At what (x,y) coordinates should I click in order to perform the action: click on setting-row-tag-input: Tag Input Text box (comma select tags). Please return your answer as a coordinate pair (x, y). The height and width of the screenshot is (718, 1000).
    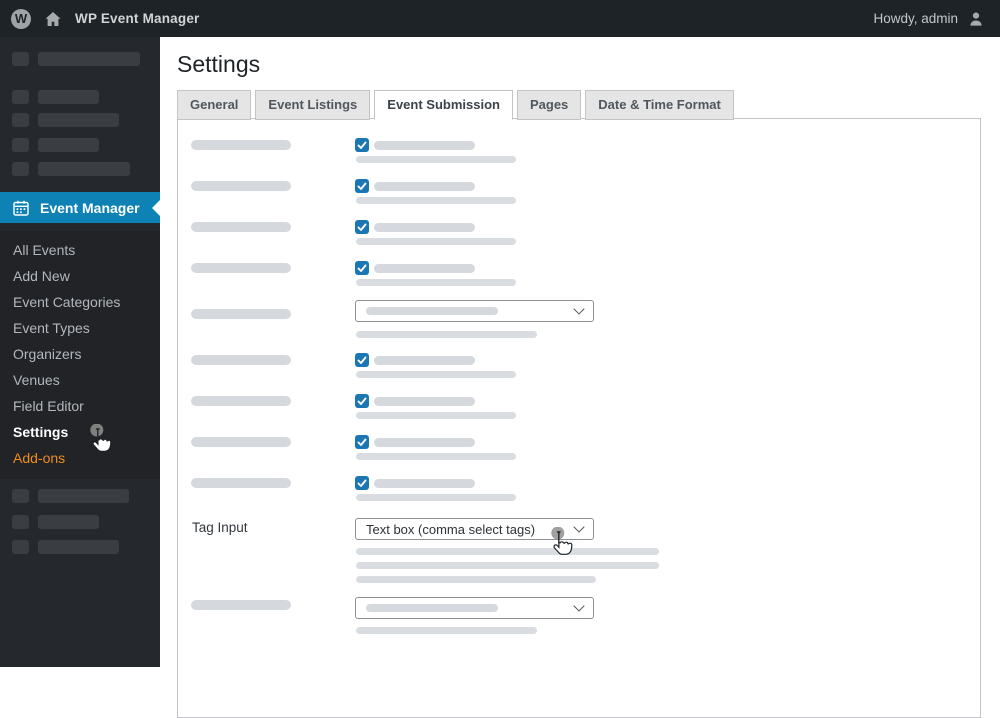
    Looking at the image, I should click on (579, 553).